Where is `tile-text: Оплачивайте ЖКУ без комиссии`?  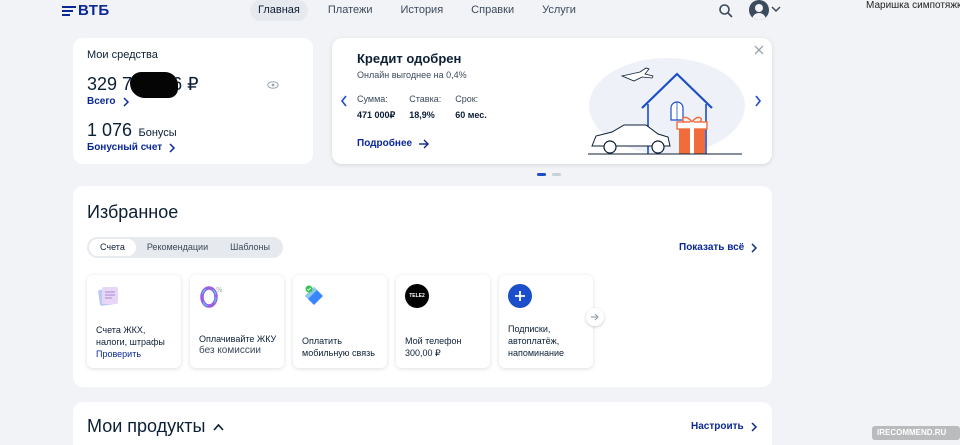
tile-text: Оплачивайте ЖКУ без комиссии is located at coordinates (237, 345).